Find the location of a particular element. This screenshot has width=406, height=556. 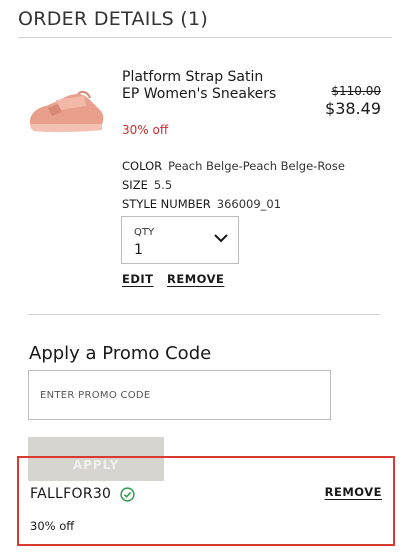

edit-item-link: EDIT is located at coordinates (138, 279).